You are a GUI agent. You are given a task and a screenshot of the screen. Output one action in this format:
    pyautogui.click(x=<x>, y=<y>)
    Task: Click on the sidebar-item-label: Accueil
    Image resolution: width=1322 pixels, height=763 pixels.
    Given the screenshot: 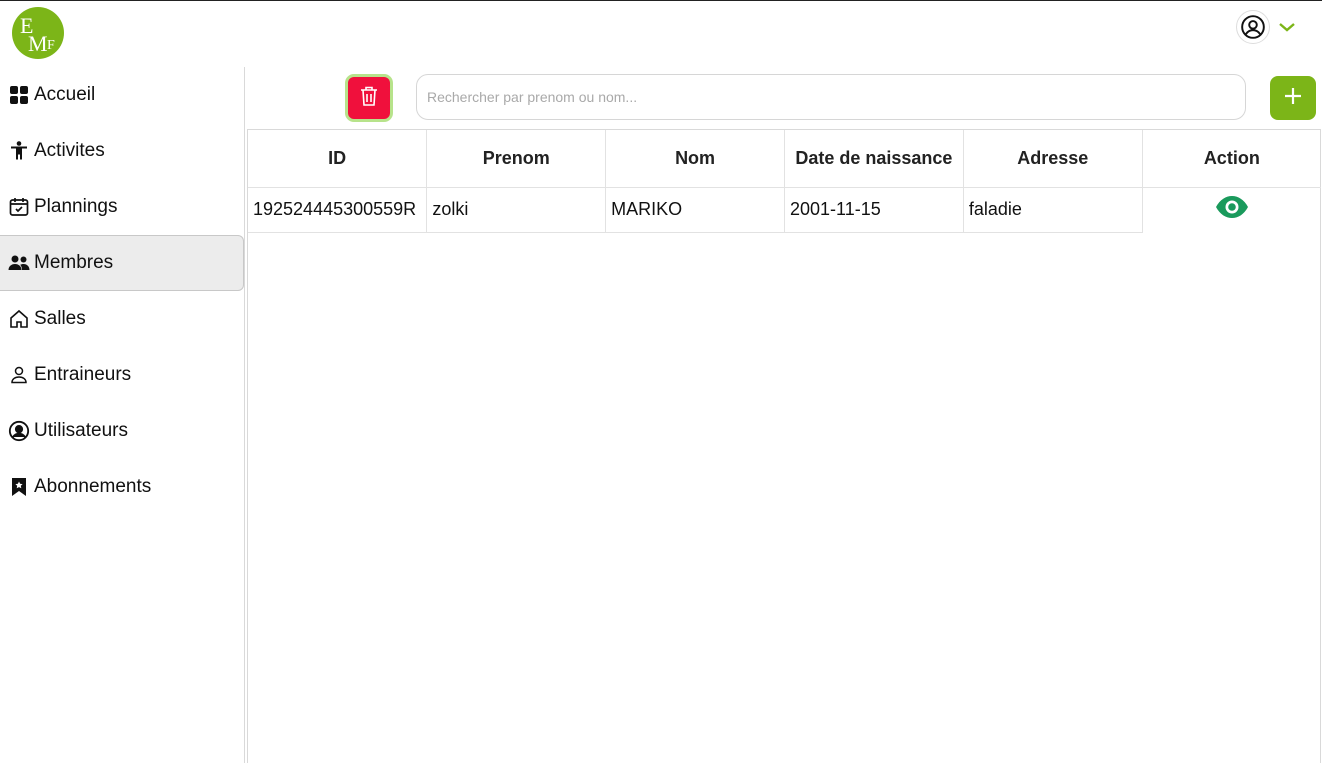 What is the action you would take?
    pyautogui.click(x=65, y=94)
    